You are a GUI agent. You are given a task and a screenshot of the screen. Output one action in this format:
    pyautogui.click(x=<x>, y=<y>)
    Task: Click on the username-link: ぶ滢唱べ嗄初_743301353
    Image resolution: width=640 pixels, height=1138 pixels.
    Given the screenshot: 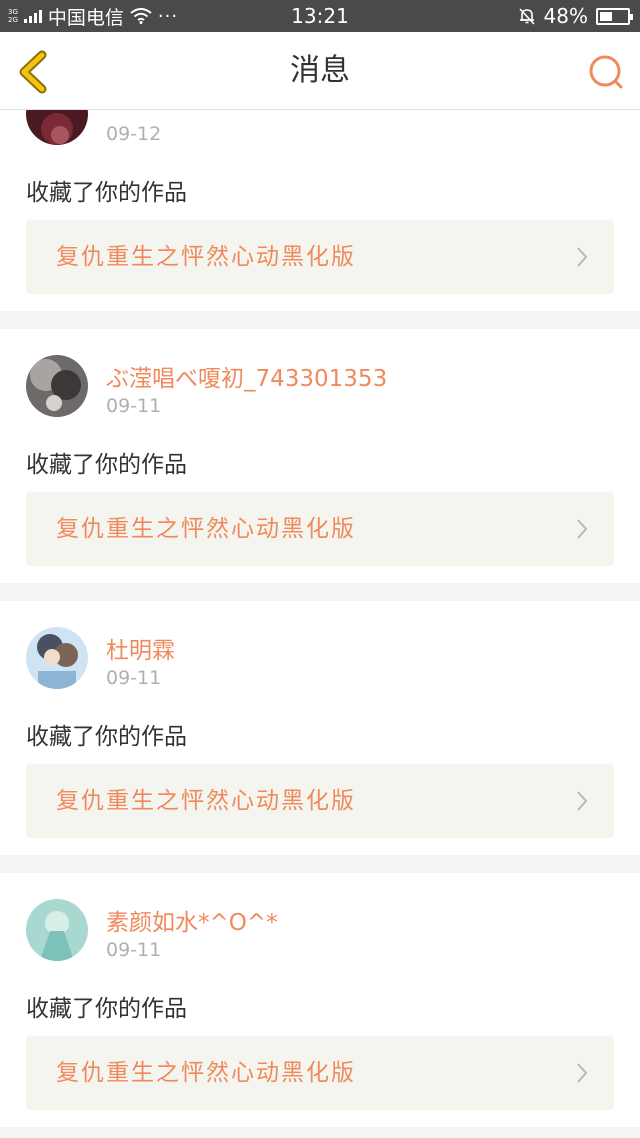 What is the action you would take?
    pyautogui.click(x=246, y=376)
    